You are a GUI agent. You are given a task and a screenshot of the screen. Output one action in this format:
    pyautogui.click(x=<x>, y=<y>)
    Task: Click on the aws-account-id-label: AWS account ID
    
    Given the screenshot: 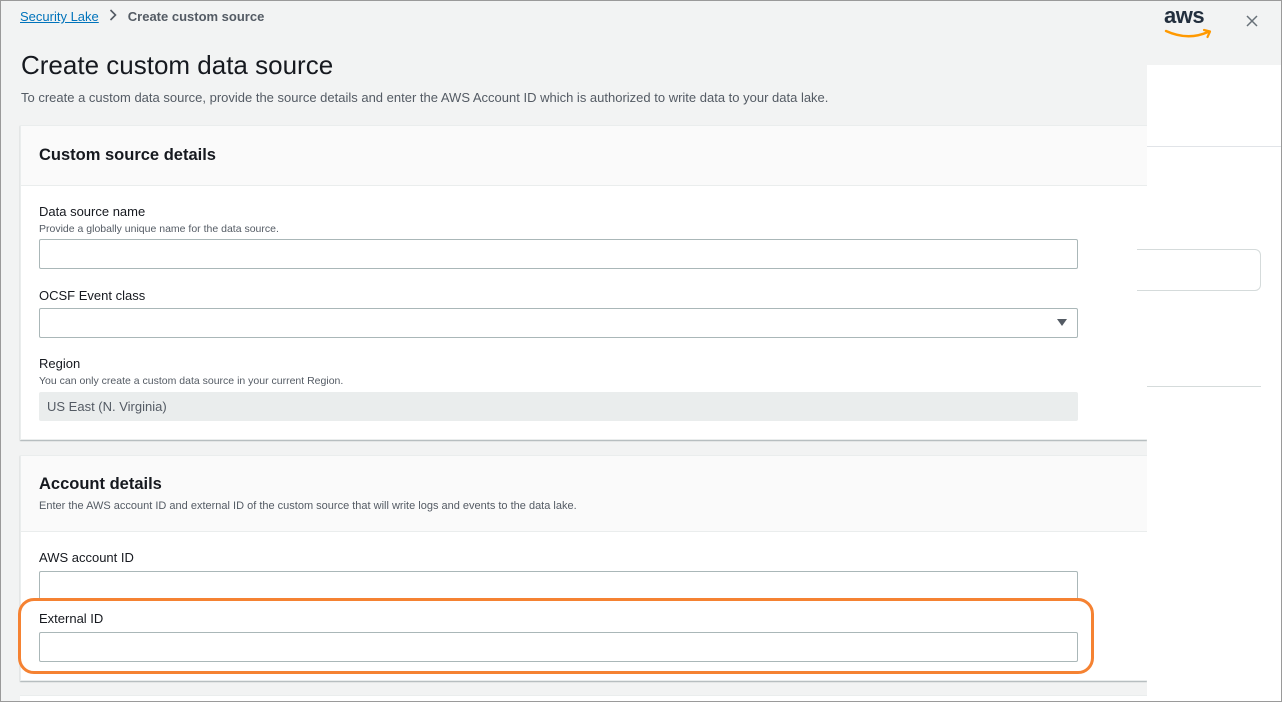 What is the action you would take?
    pyautogui.click(x=86, y=557)
    